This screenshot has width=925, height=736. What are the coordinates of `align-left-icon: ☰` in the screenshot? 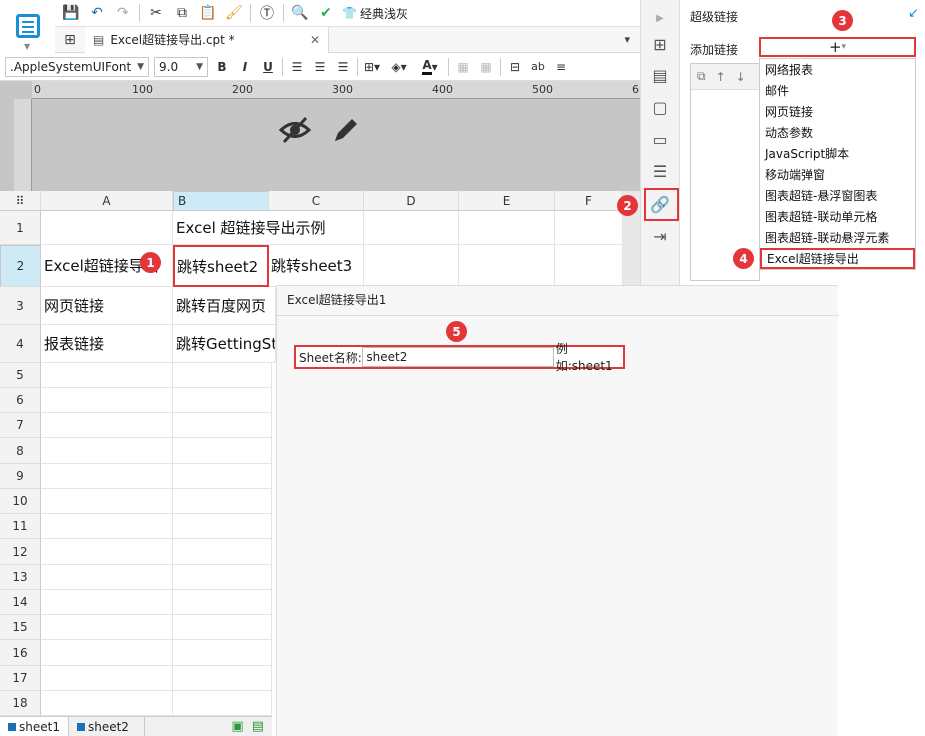 It's located at (297, 67).